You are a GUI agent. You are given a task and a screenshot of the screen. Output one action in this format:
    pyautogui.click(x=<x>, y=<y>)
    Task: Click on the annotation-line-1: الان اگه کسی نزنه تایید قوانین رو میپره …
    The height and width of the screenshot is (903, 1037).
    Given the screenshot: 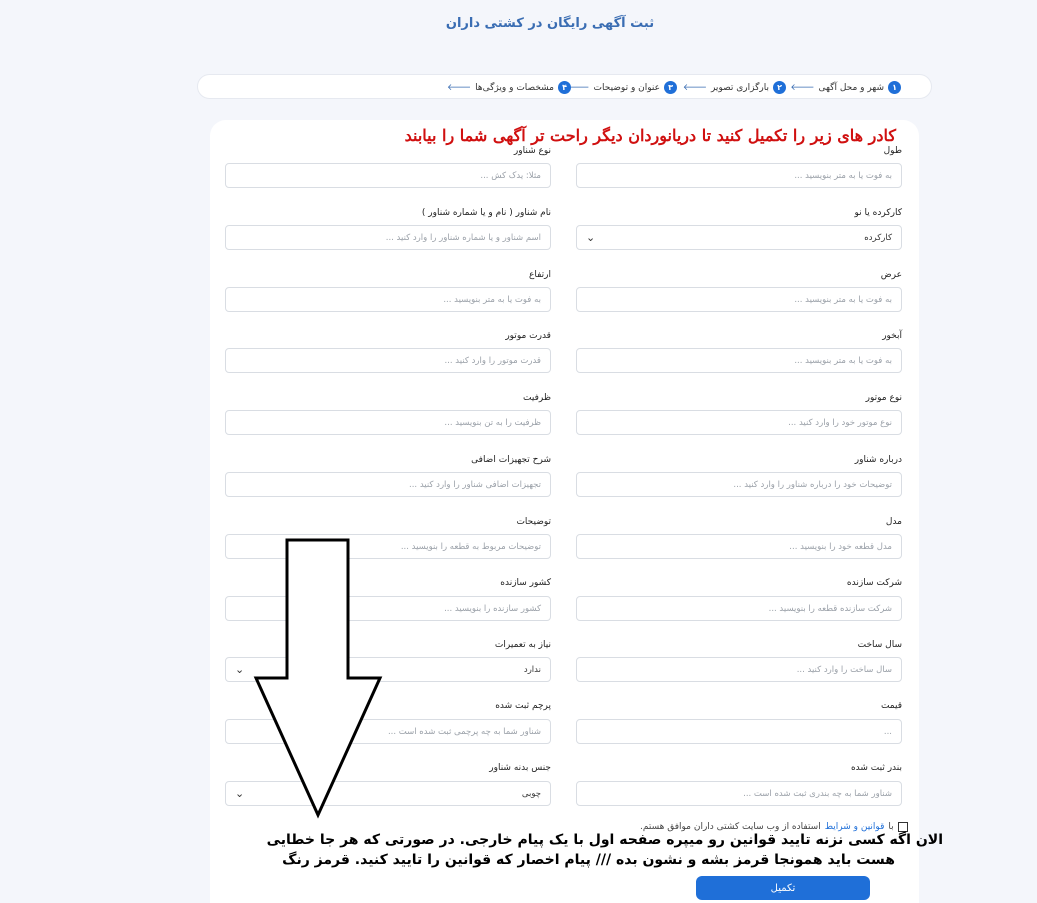 What is the action you would take?
    pyautogui.click(x=604, y=840)
    